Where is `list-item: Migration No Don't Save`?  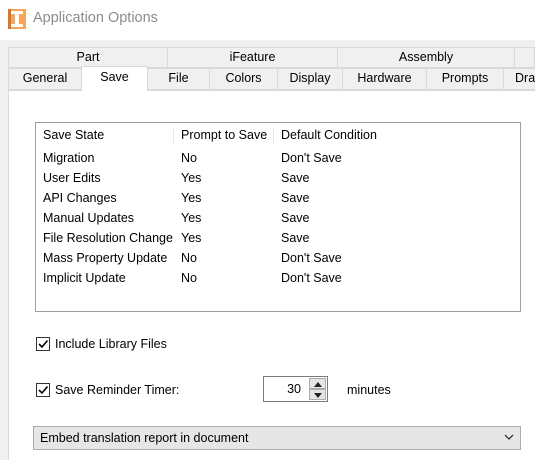 list-item: Migration No Don't Save is located at coordinates (278, 158).